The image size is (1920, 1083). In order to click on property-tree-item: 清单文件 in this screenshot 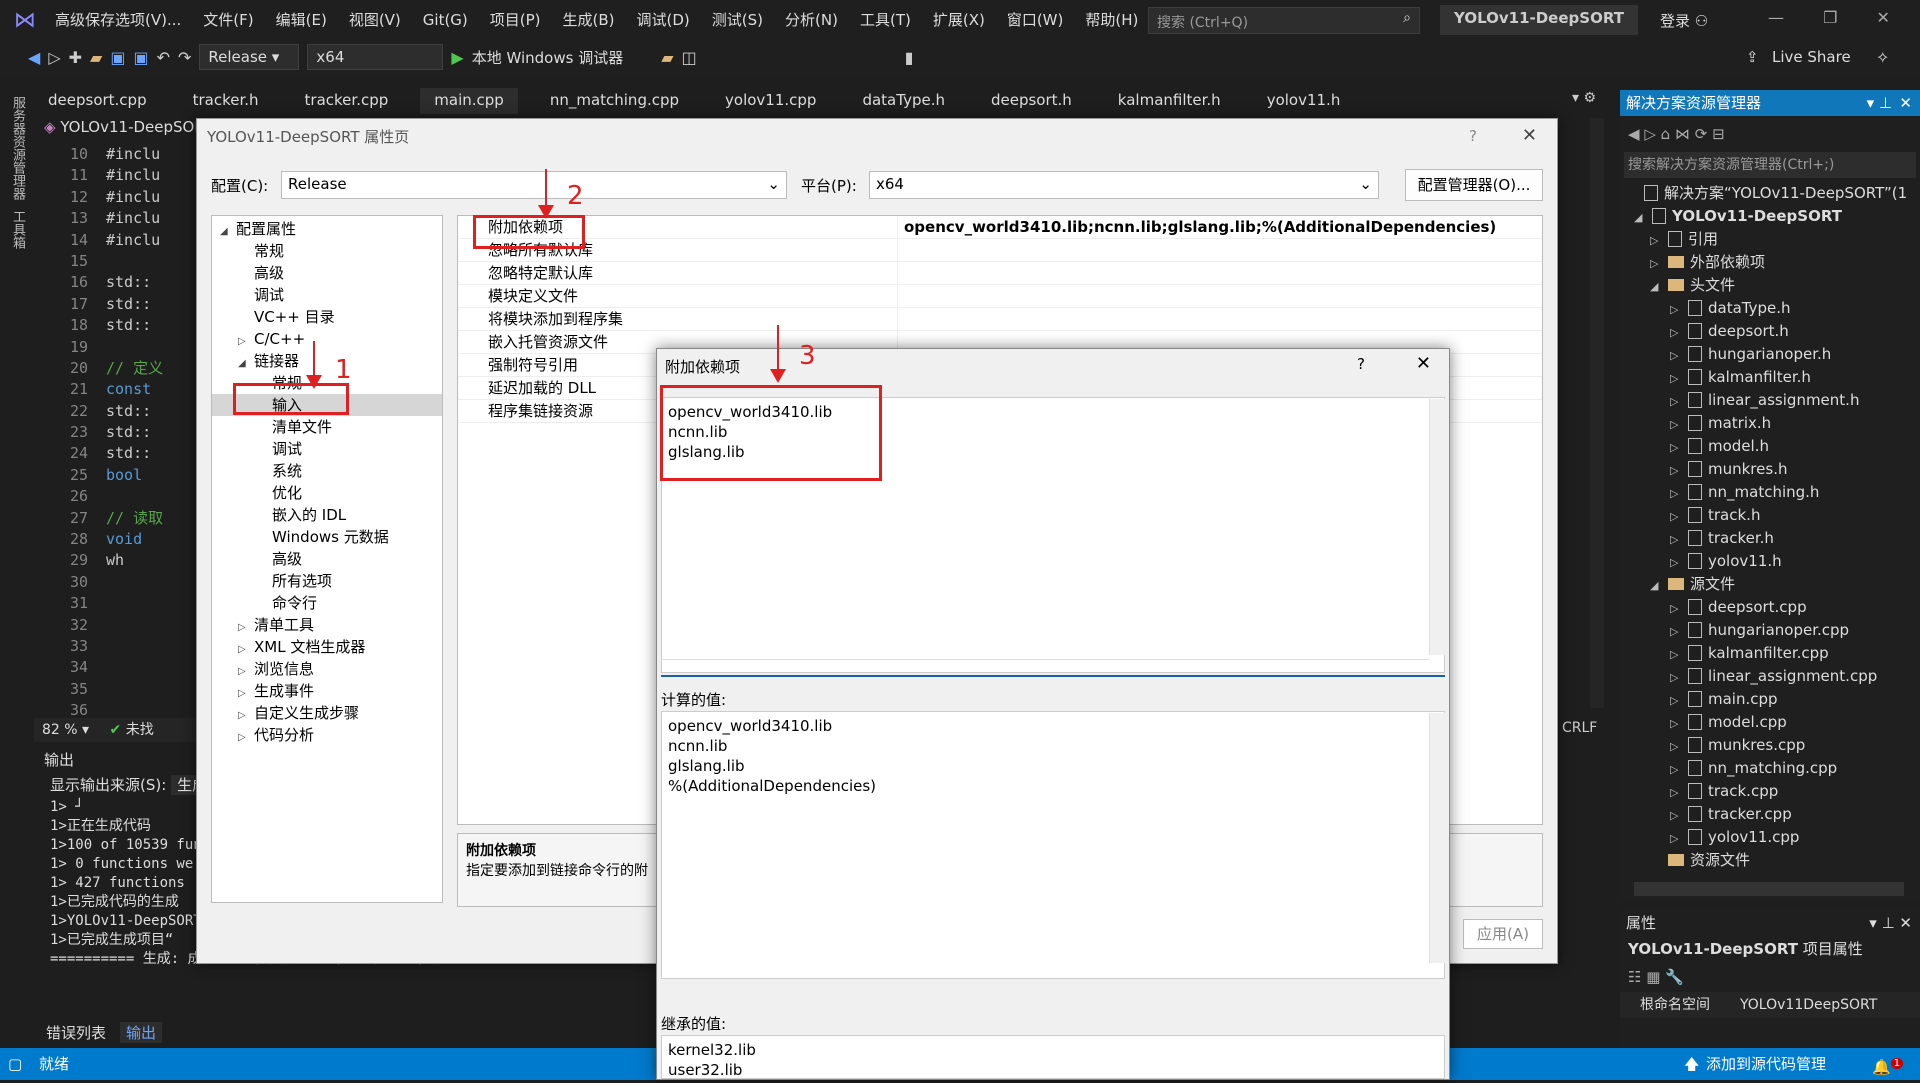, I will do `click(327, 427)`.